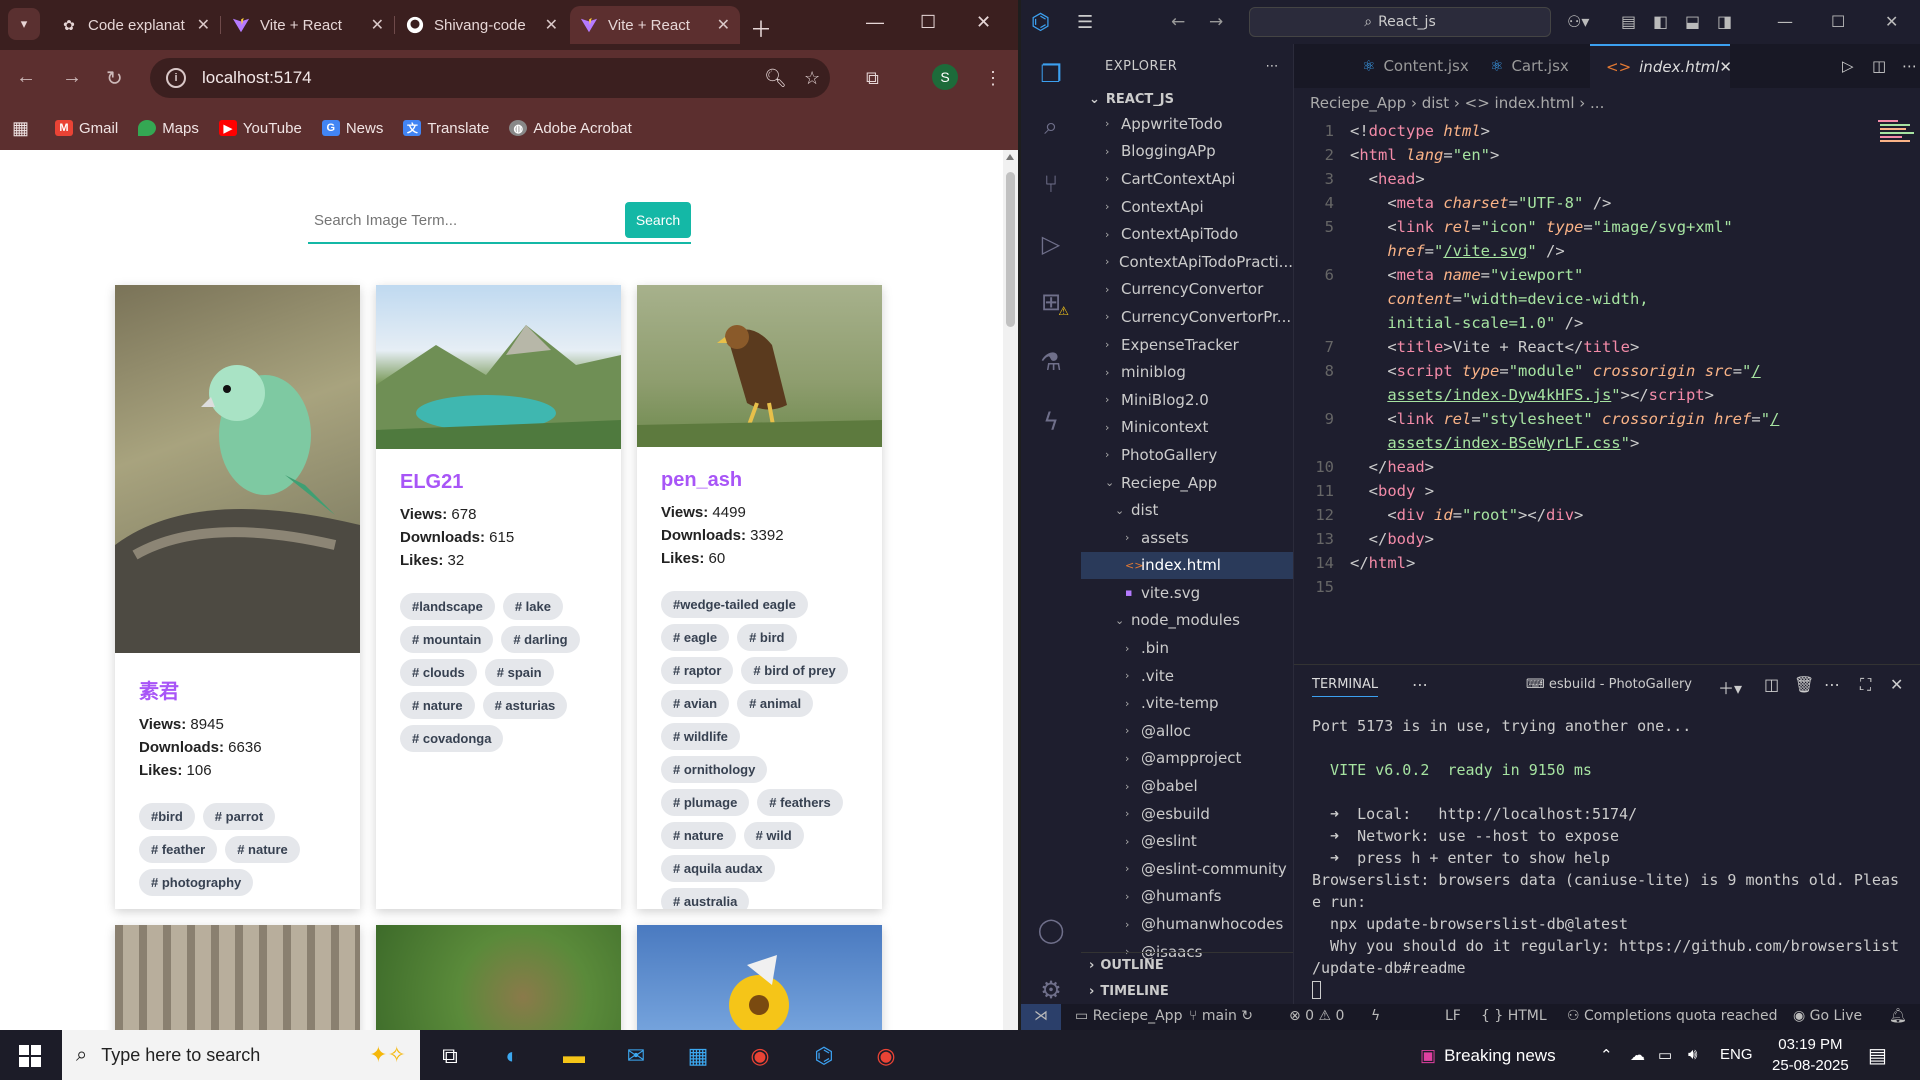  Describe the element at coordinates (775, 78) in the screenshot. I see `zoom-icon: 🔍︎` at that location.